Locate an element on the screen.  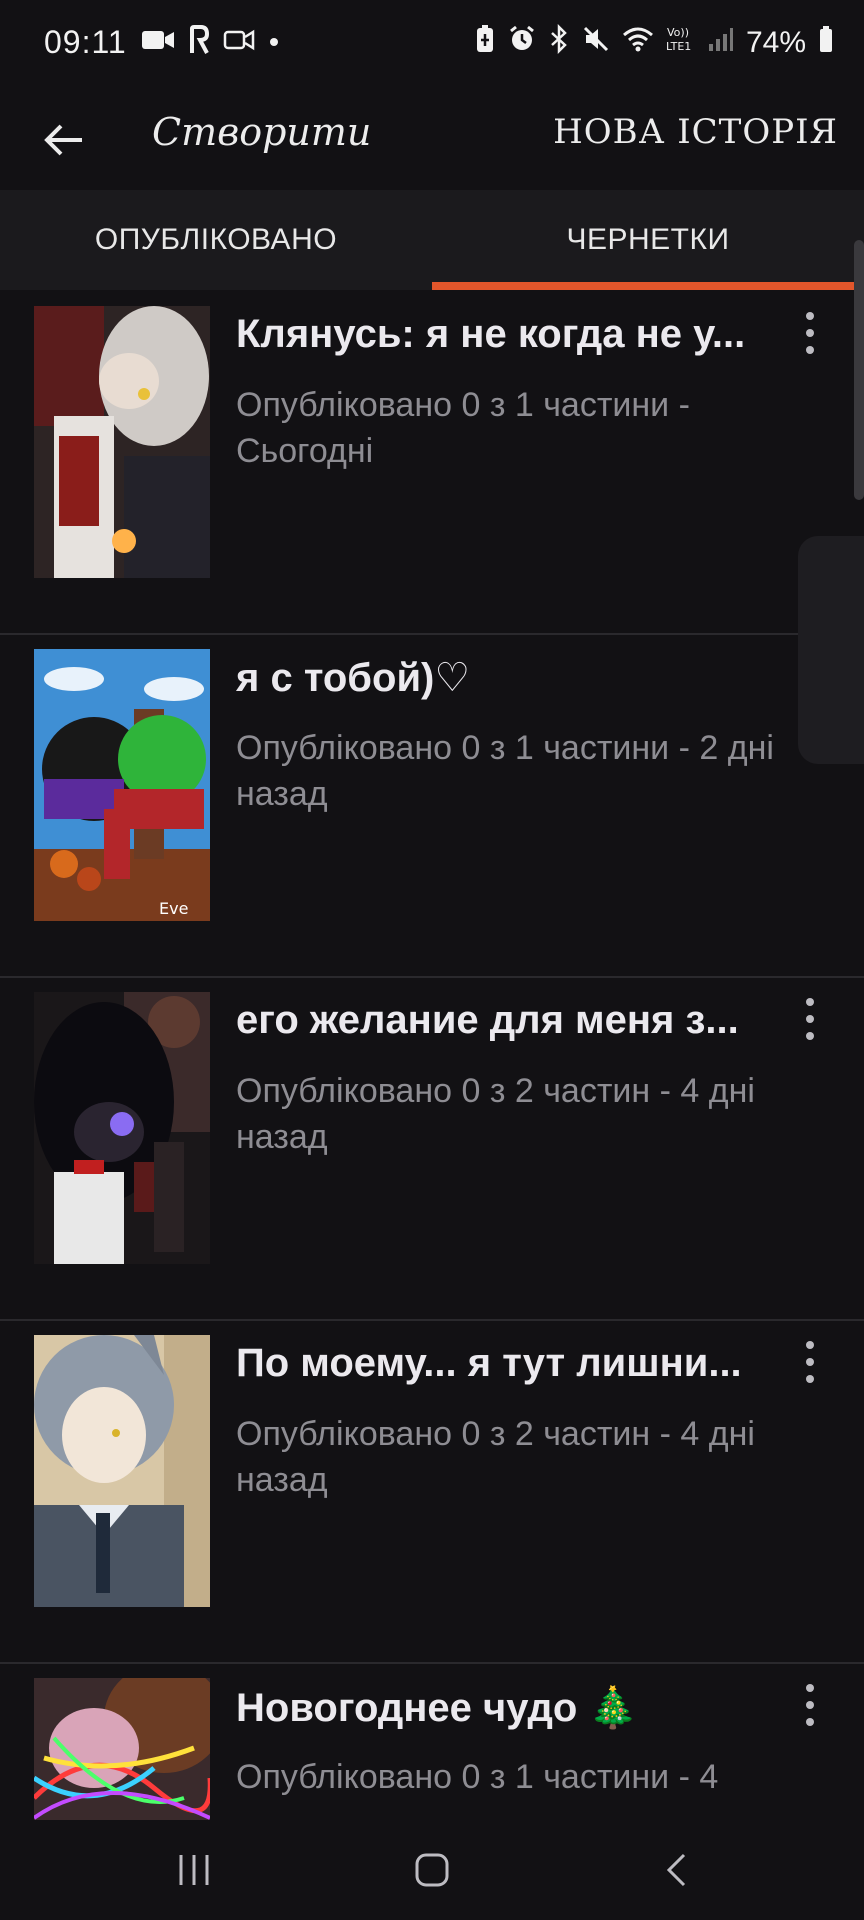
battery-percentage: 74% is located at coordinates (775, 42).